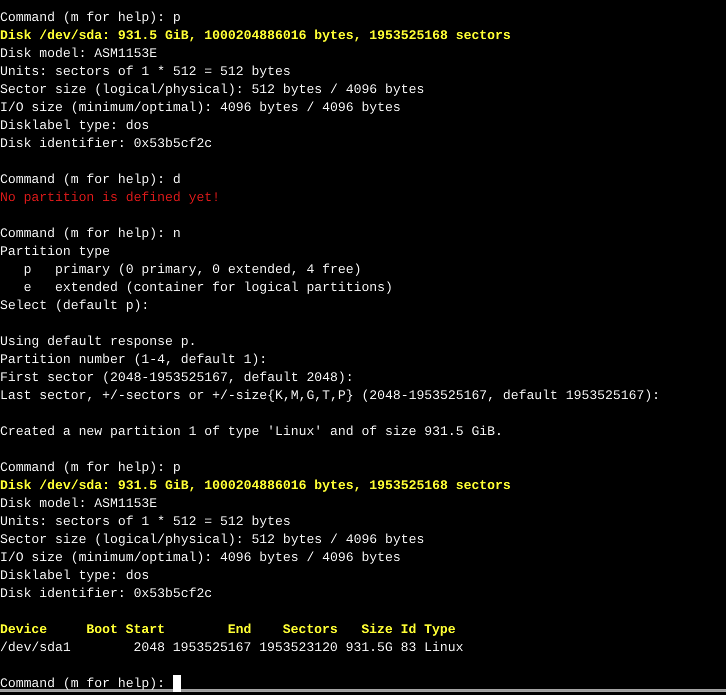 Image resolution: width=726 pixels, height=695 pixels. I want to click on terminal-line: Command (m for help): d, so click(90, 179).